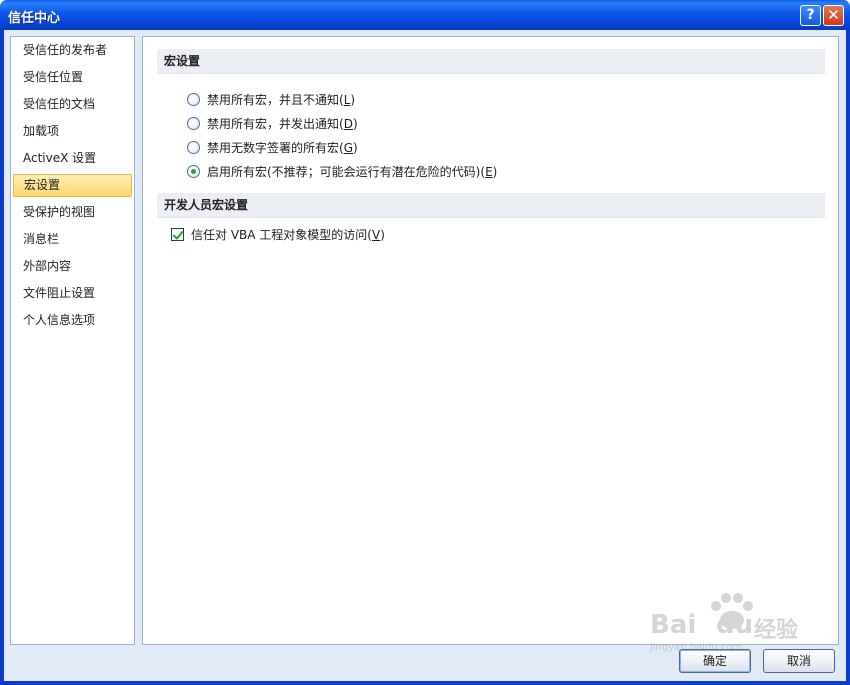  I want to click on option-label: 信任对 VBA 工程对象模型的访问(V), so click(288, 234).